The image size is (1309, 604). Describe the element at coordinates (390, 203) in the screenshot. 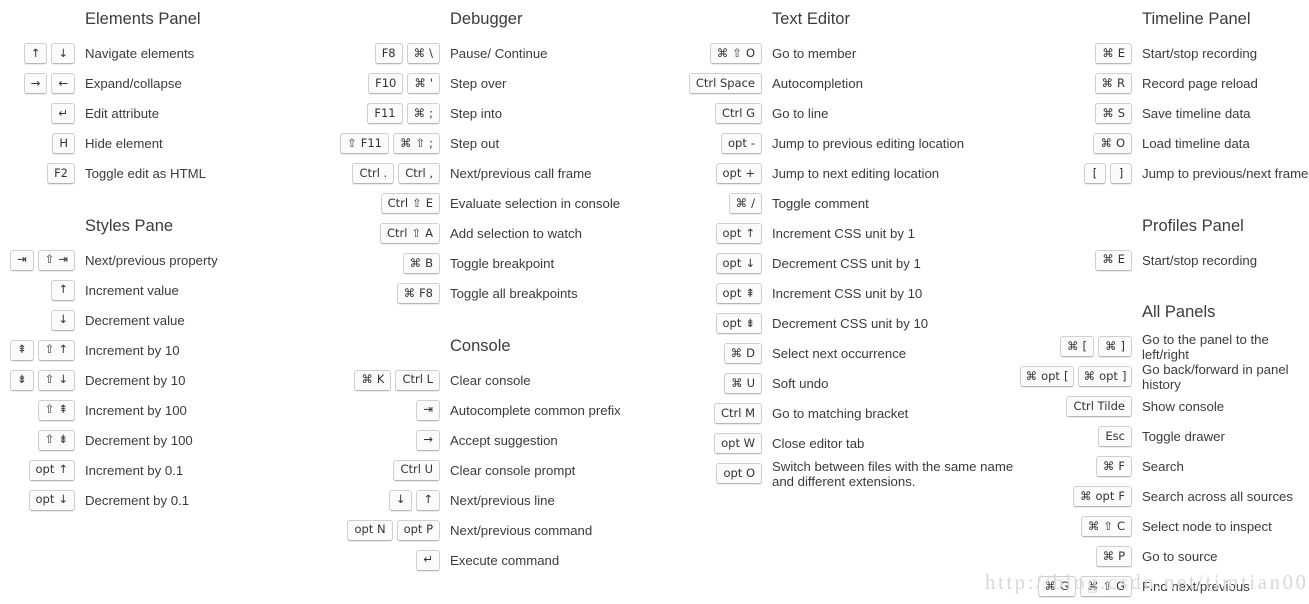

I see `key-combo-group: Ctrl ⇧ E` at that location.